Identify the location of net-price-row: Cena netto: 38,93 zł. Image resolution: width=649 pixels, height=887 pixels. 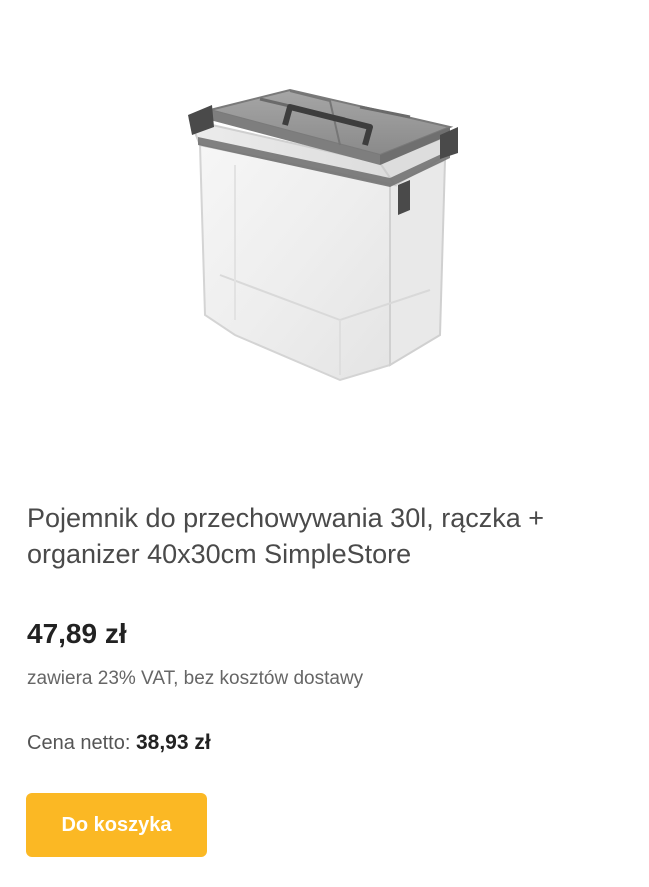
(119, 743).